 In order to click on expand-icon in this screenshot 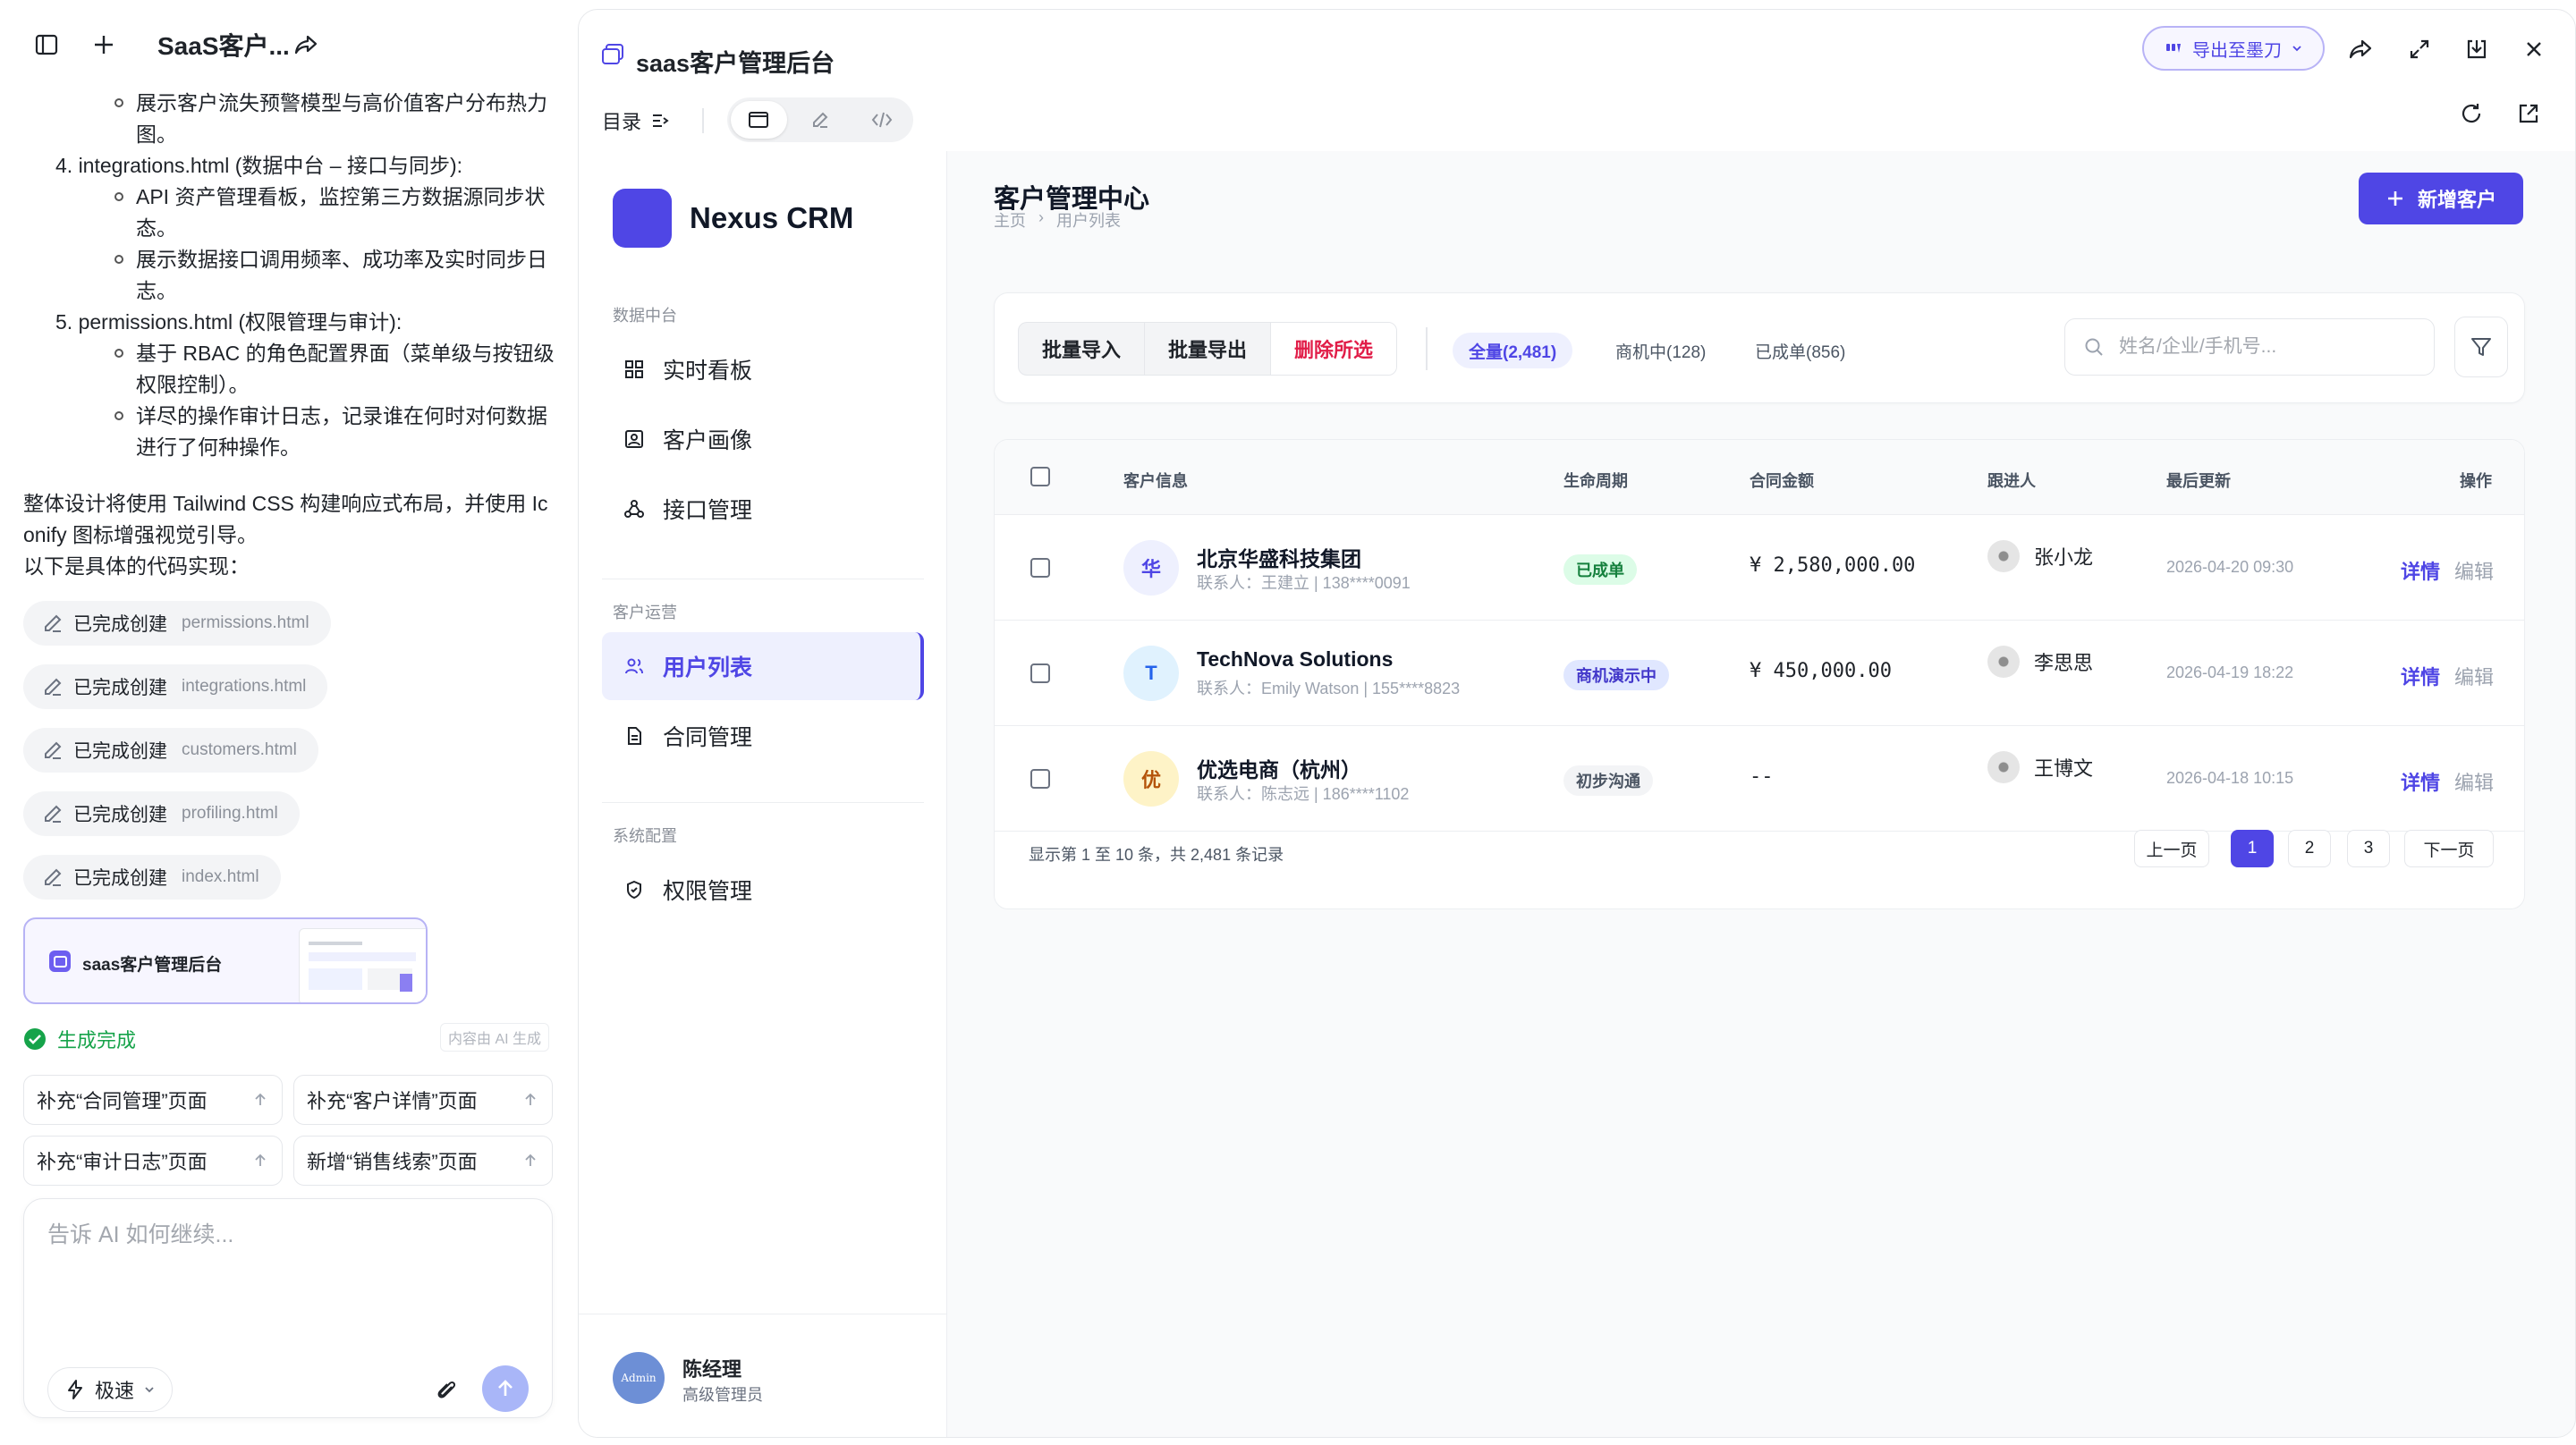, I will do `click(2419, 49)`.